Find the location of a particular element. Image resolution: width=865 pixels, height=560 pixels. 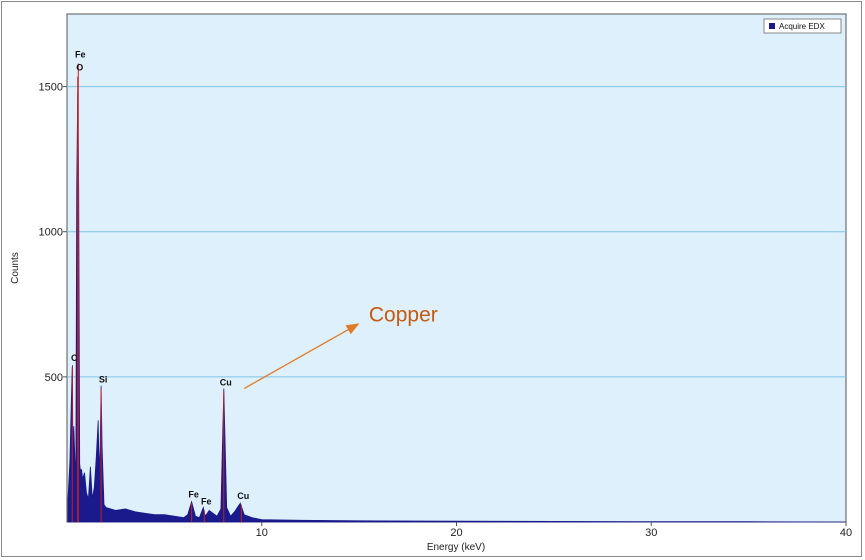

legend: Acquire EDX is located at coordinates (802, 26).